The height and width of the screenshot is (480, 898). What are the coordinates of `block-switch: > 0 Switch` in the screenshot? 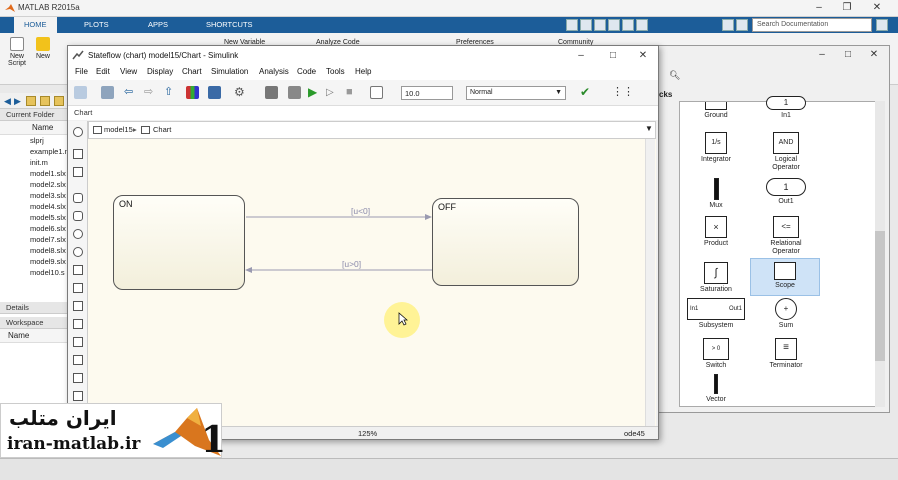 It's located at (716, 354).